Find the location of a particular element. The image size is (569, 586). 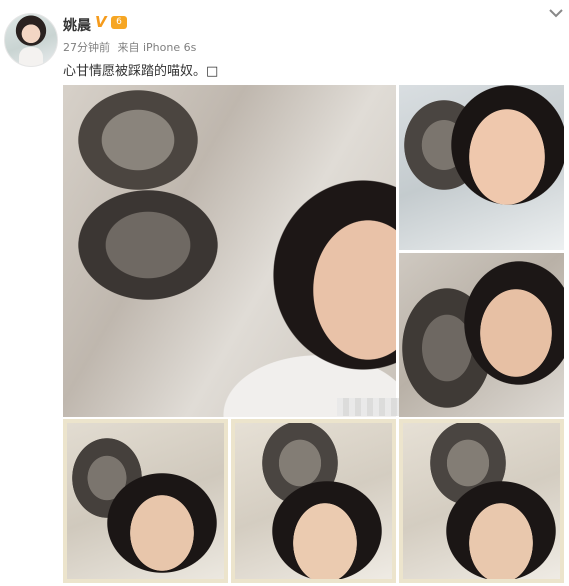

avatar is located at coordinates (31, 40).